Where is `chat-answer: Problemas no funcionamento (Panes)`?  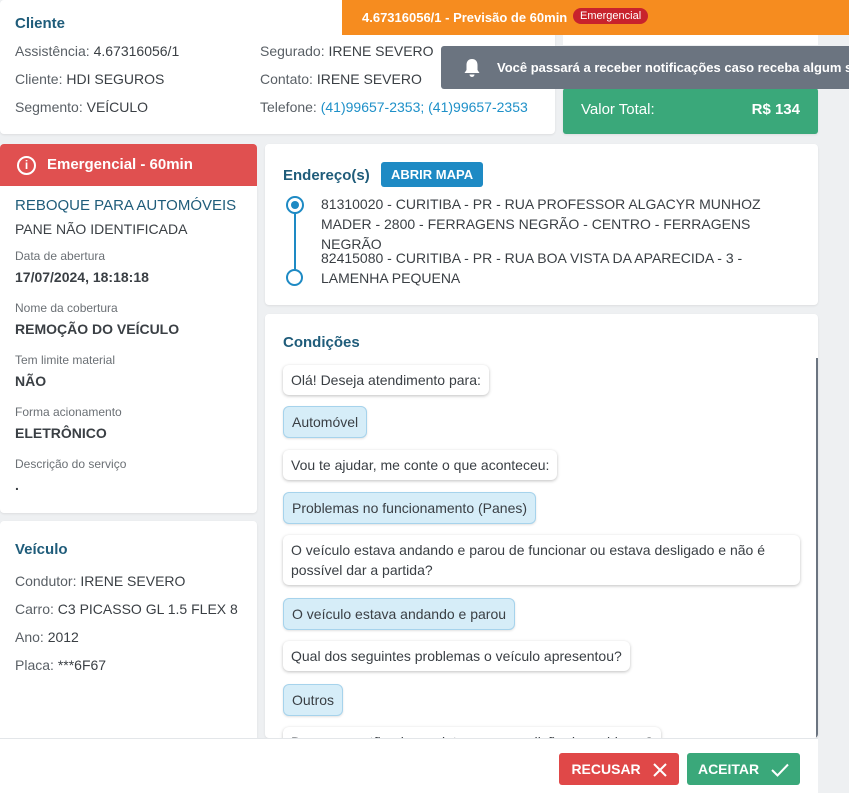
chat-answer: Problemas no funcionamento (Panes) is located at coordinates (410, 508).